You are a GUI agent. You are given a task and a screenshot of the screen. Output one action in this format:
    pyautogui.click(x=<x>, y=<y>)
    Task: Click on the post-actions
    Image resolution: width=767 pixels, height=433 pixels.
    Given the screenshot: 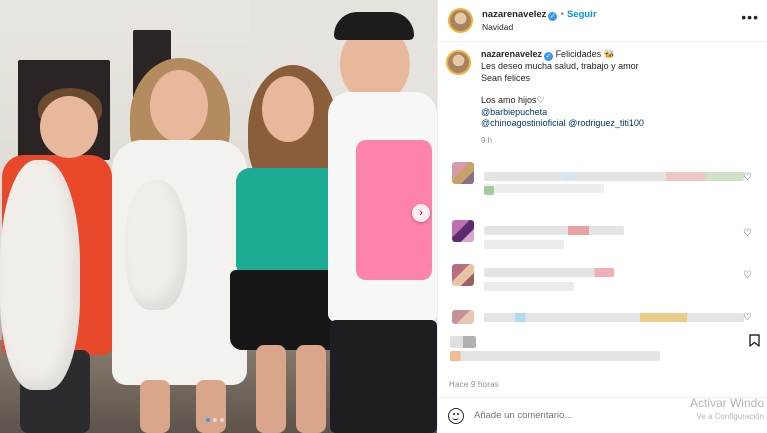 What is the action you would take?
    pyautogui.click(x=602, y=348)
    